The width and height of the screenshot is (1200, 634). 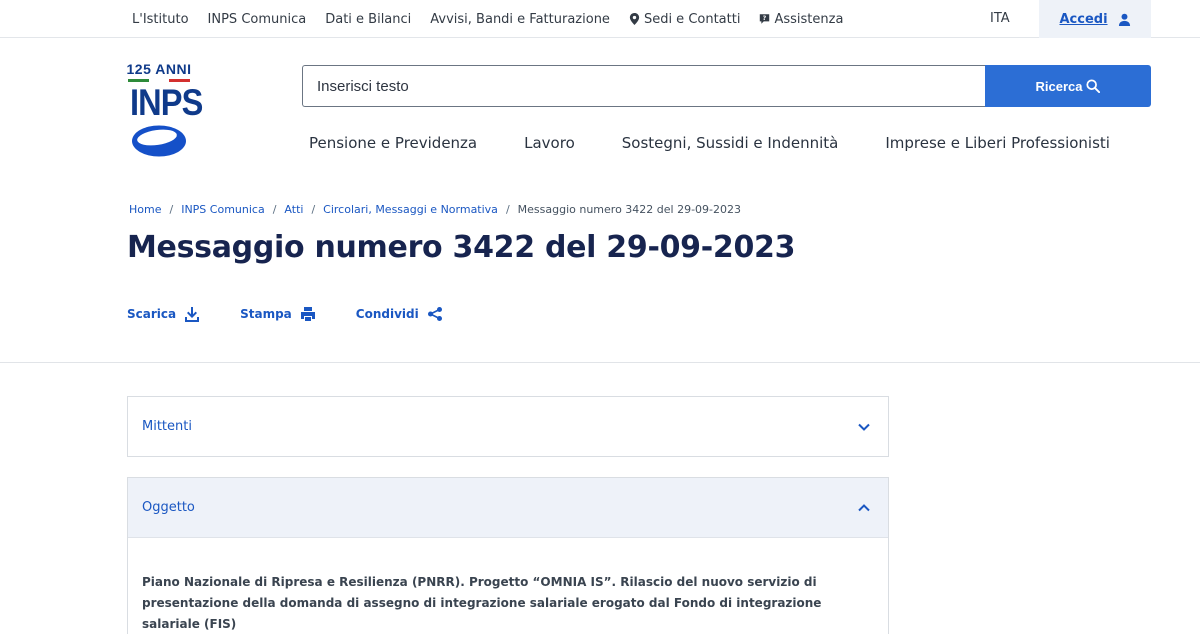 What do you see at coordinates (1059, 86) in the screenshot?
I see `search-button-label: Ricerca` at bounding box center [1059, 86].